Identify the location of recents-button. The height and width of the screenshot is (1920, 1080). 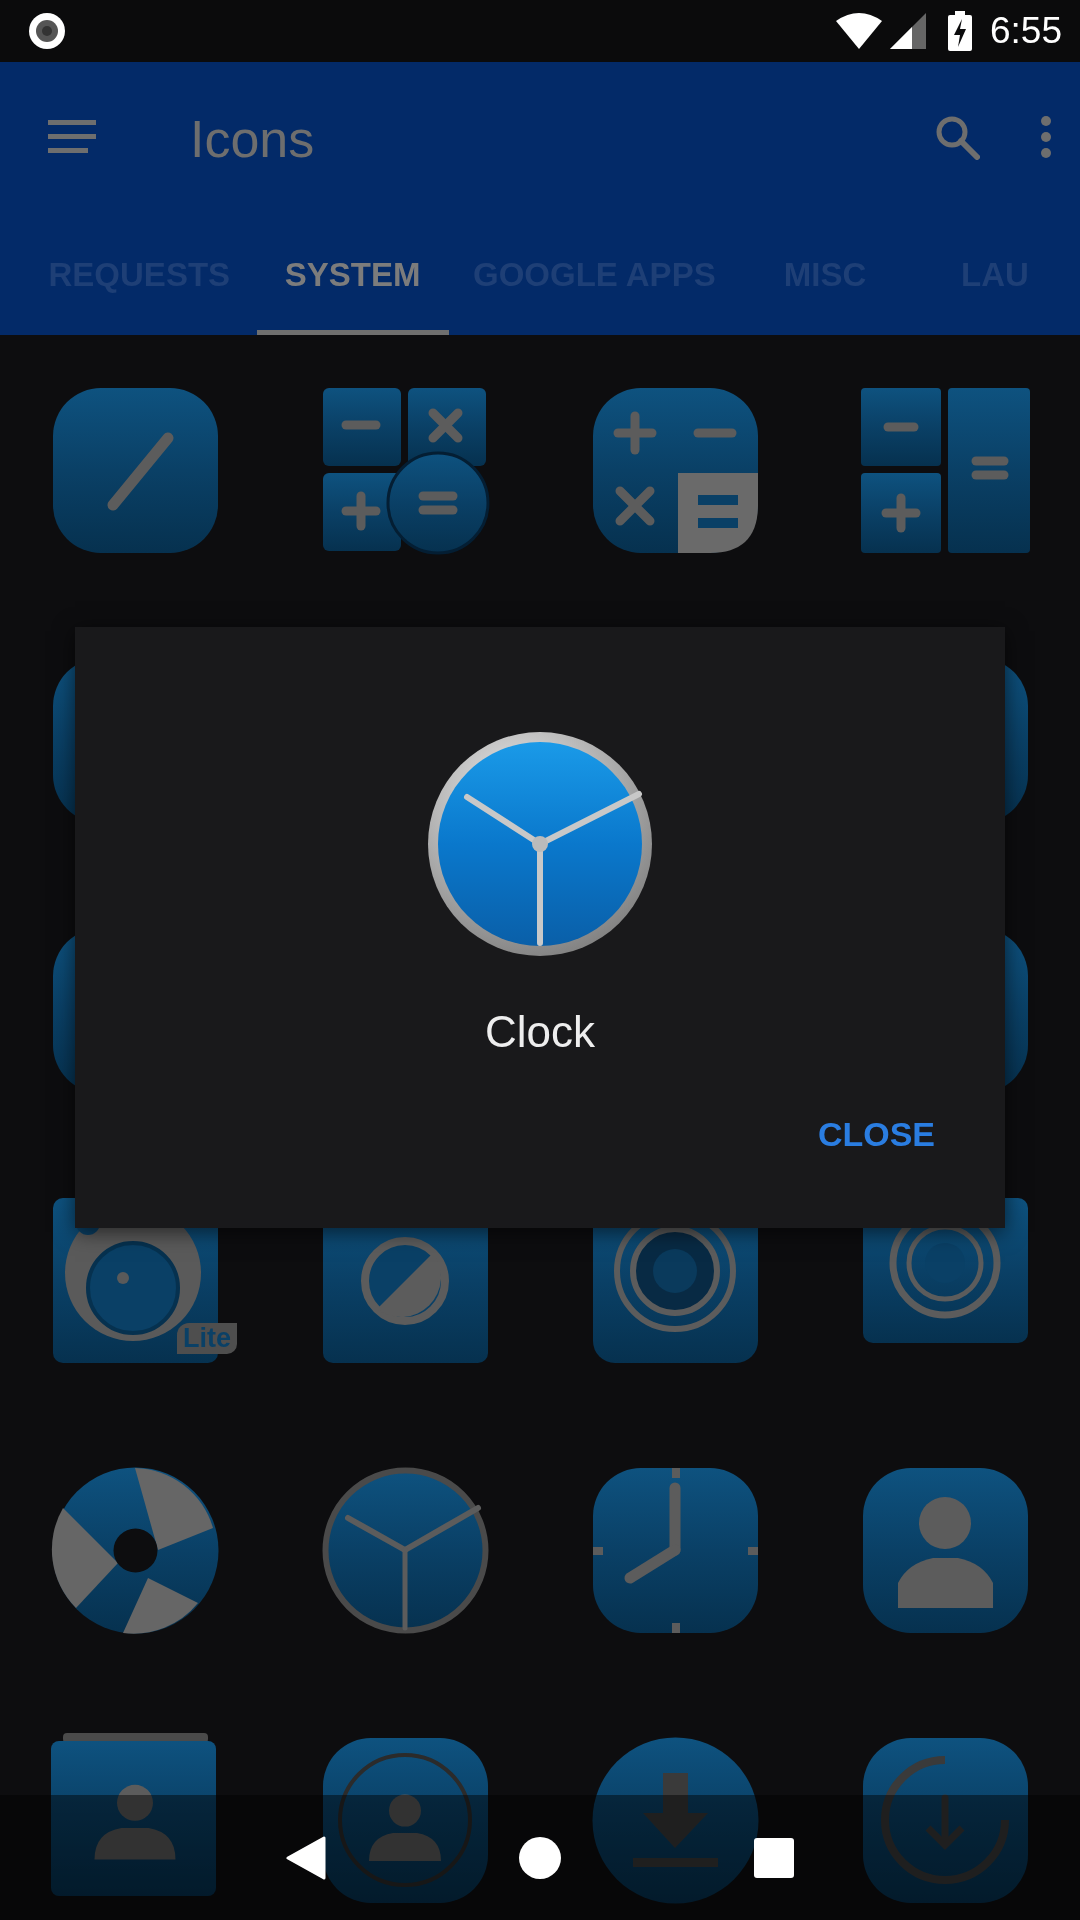
(773, 1857).